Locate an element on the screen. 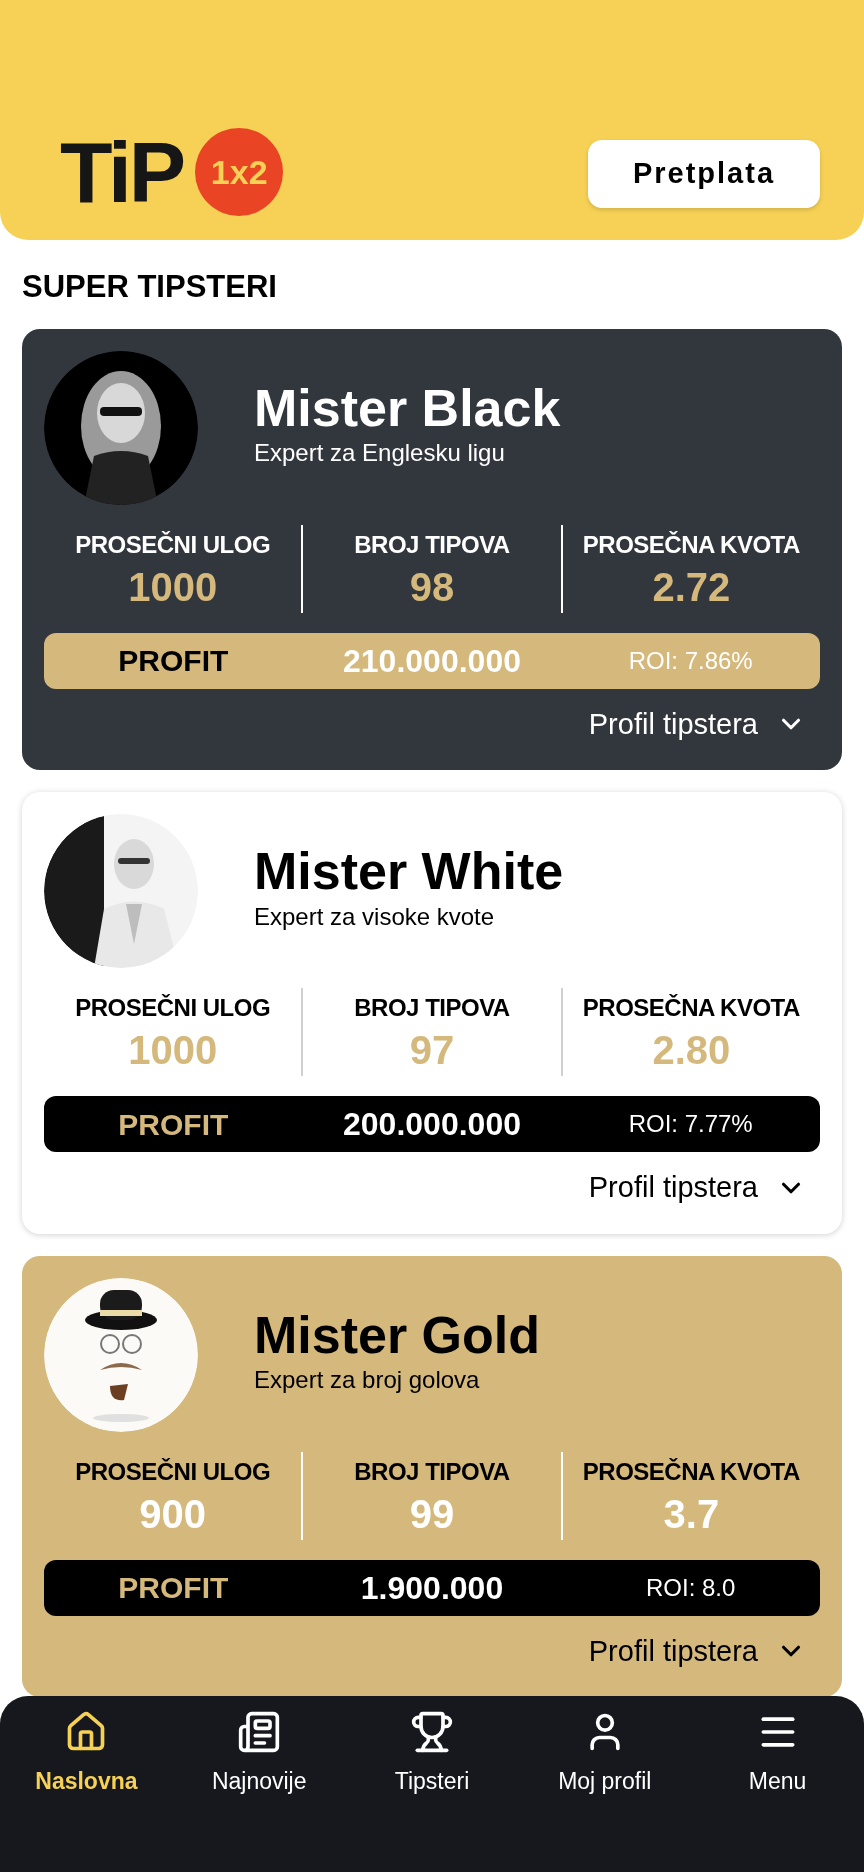 This screenshot has width=864, height=1872. roi-value: ROI: 7.77% is located at coordinates (690, 1124).